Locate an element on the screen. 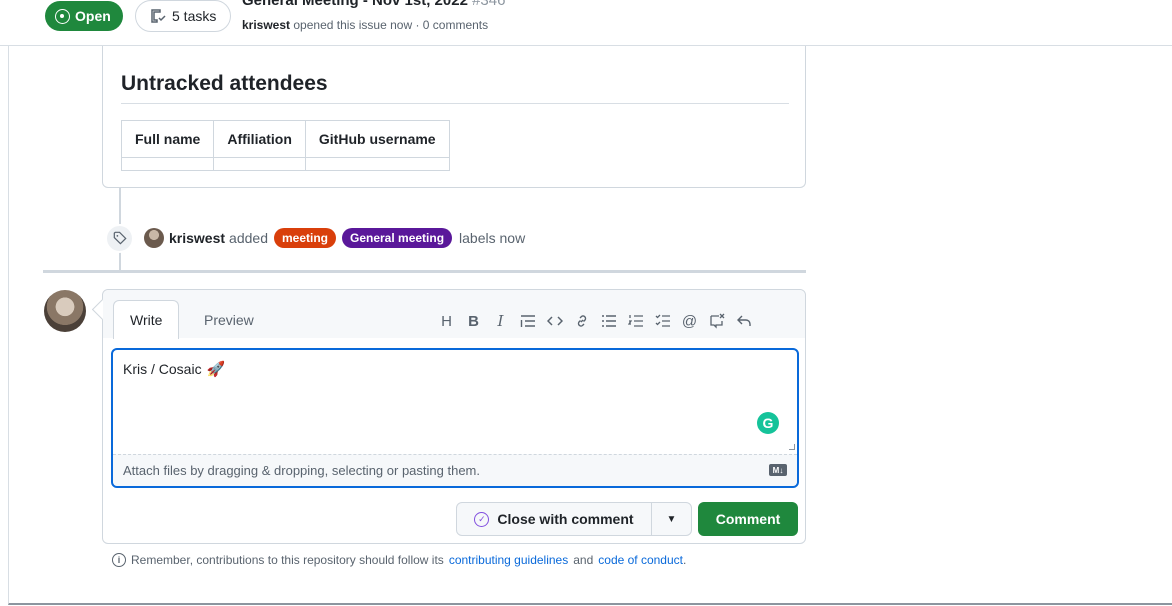  event-action: added is located at coordinates (248, 238).